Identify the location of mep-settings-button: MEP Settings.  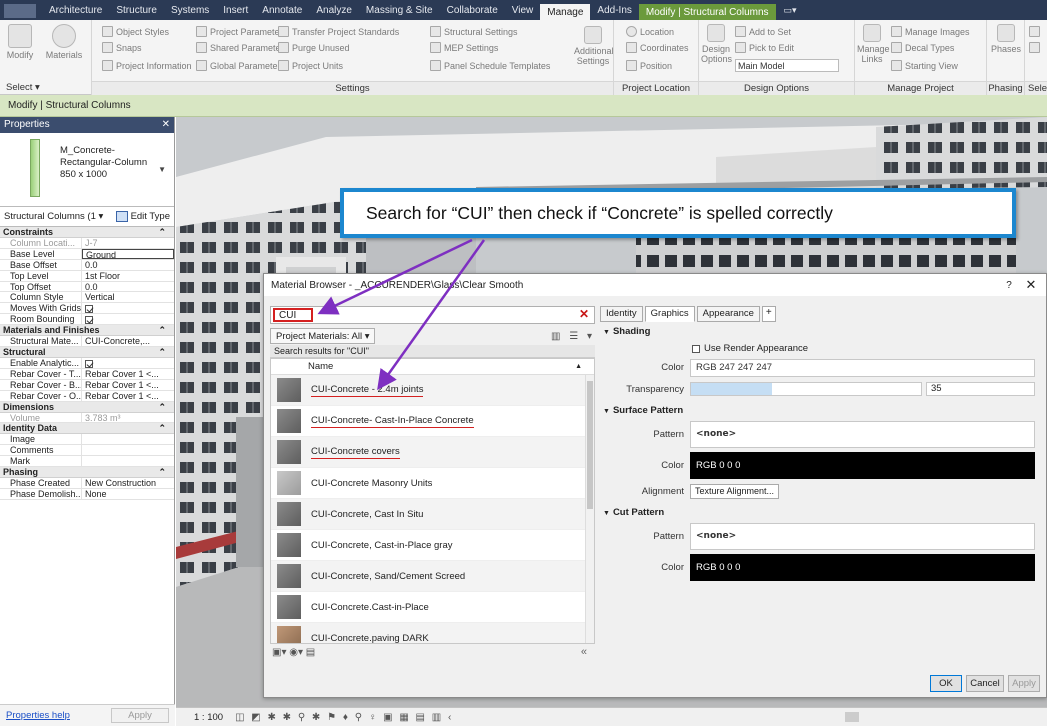
(464, 47).